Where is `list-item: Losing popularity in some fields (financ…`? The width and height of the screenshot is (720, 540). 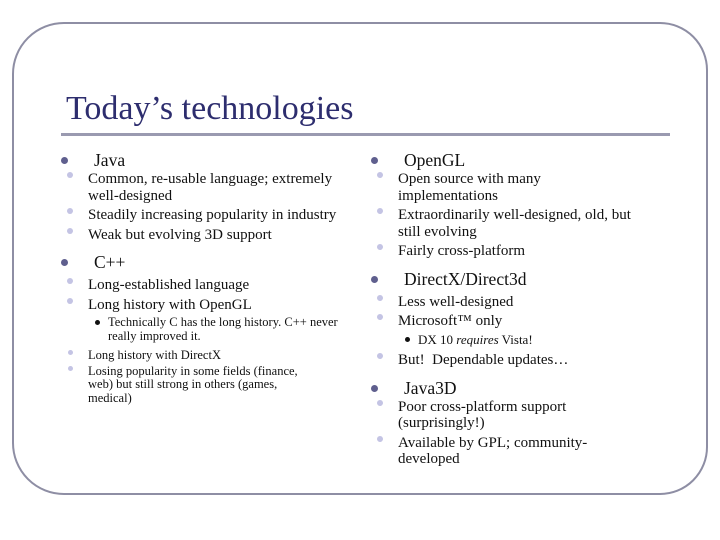
list-item: Losing popularity in some fields (financ… is located at coordinates (182, 385).